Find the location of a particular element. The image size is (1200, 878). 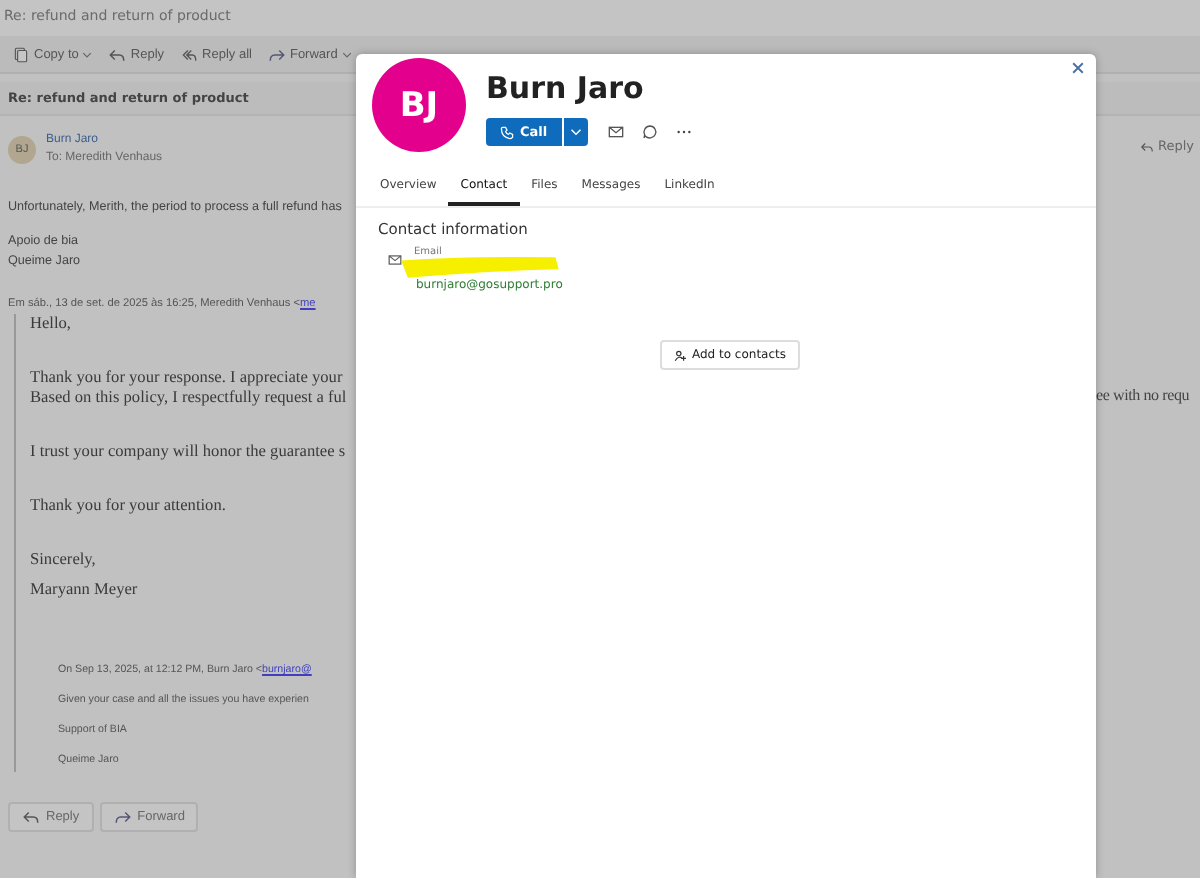

avatar: BJ is located at coordinates (419, 105).